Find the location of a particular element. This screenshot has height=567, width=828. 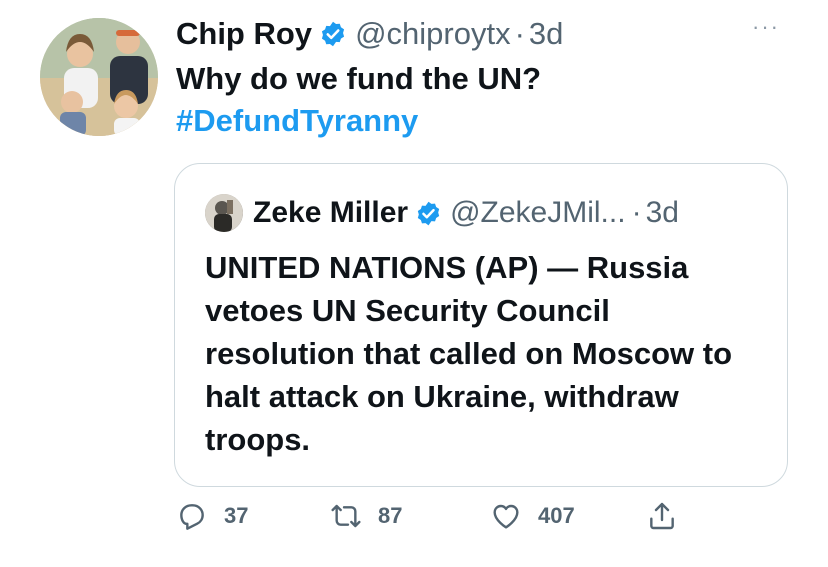

tweet-actions: 37 87 407 is located at coordinates (414, 525).